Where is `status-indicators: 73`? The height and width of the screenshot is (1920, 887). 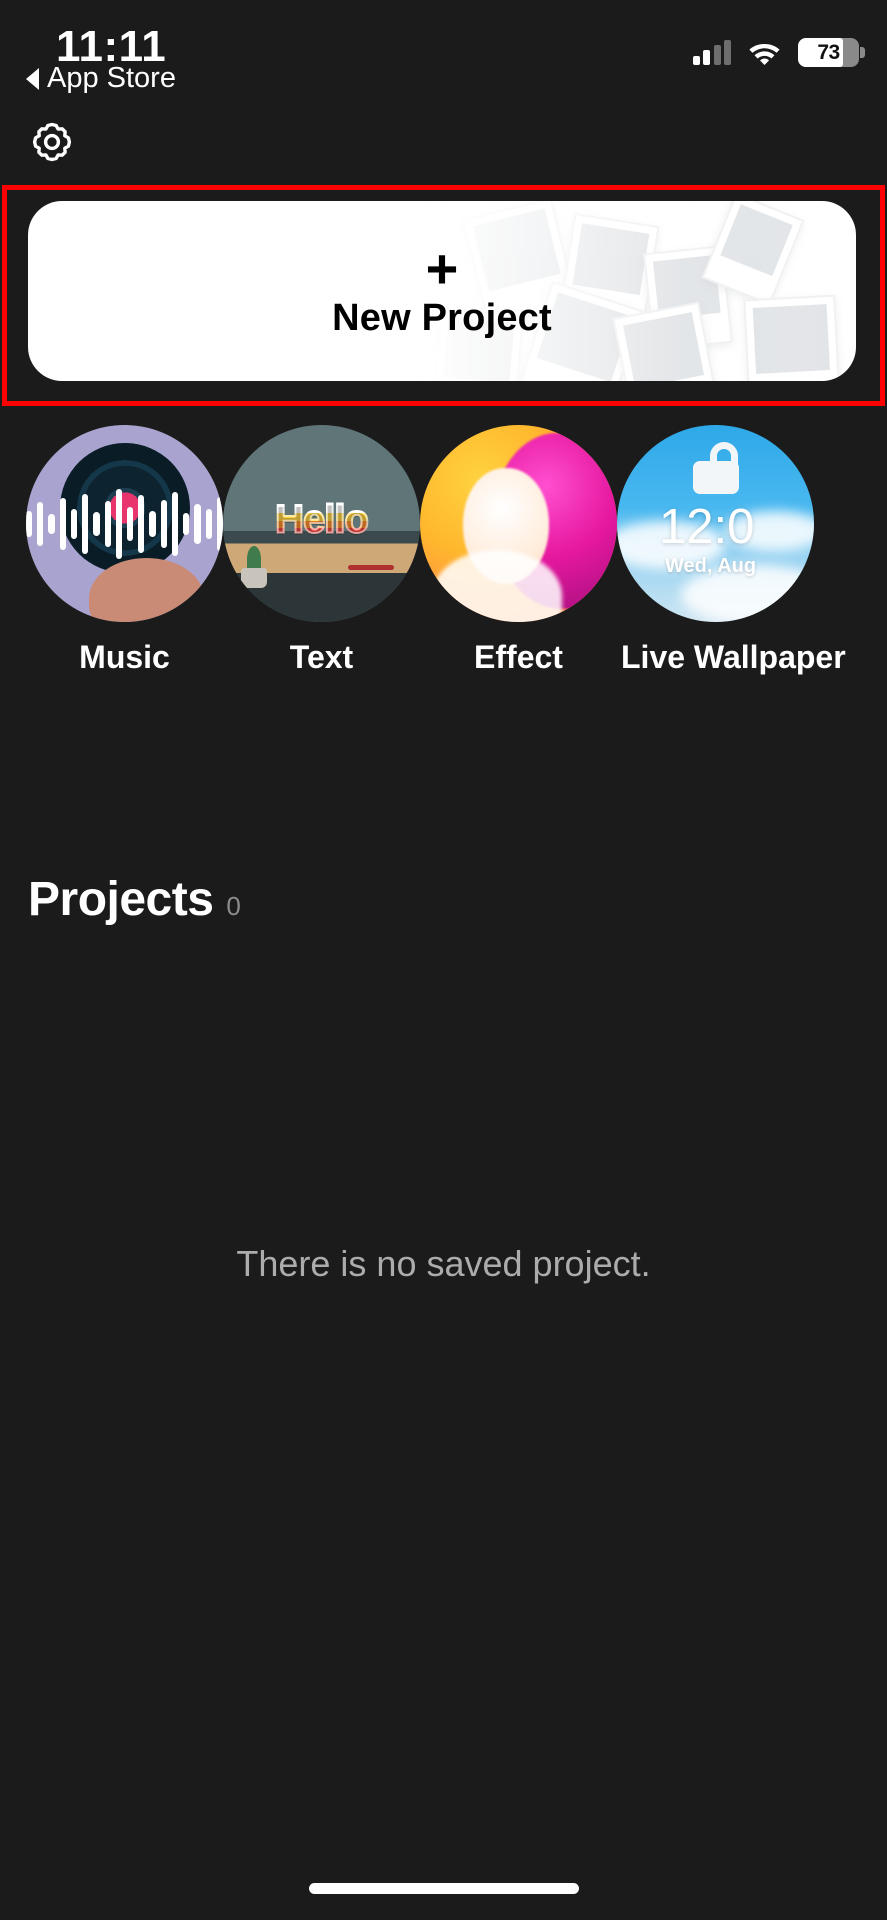
status-indicators: 73 is located at coordinates (778, 52).